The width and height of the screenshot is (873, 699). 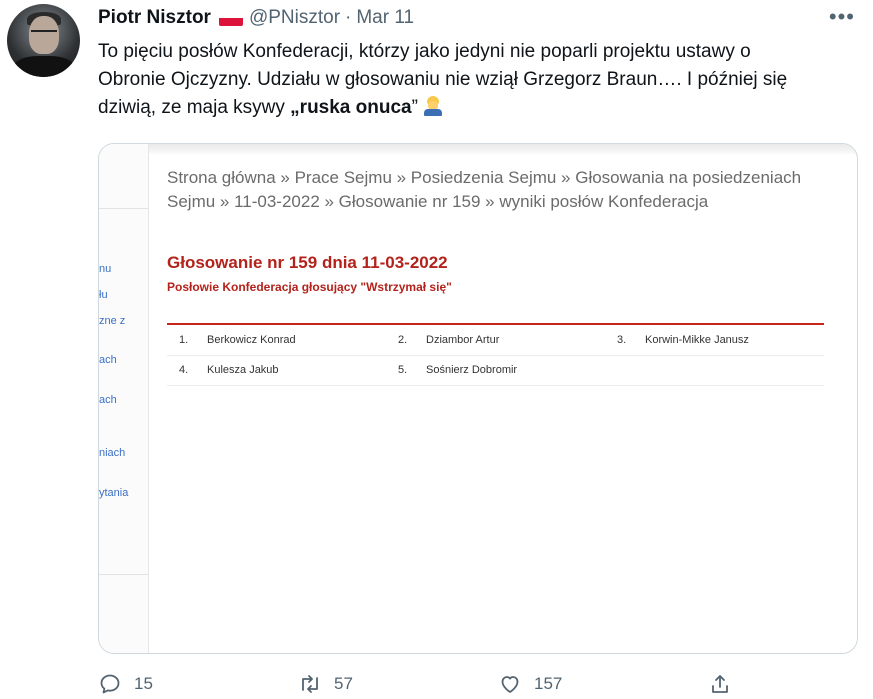 I want to click on reply-count: 15, so click(x=143, y=683).